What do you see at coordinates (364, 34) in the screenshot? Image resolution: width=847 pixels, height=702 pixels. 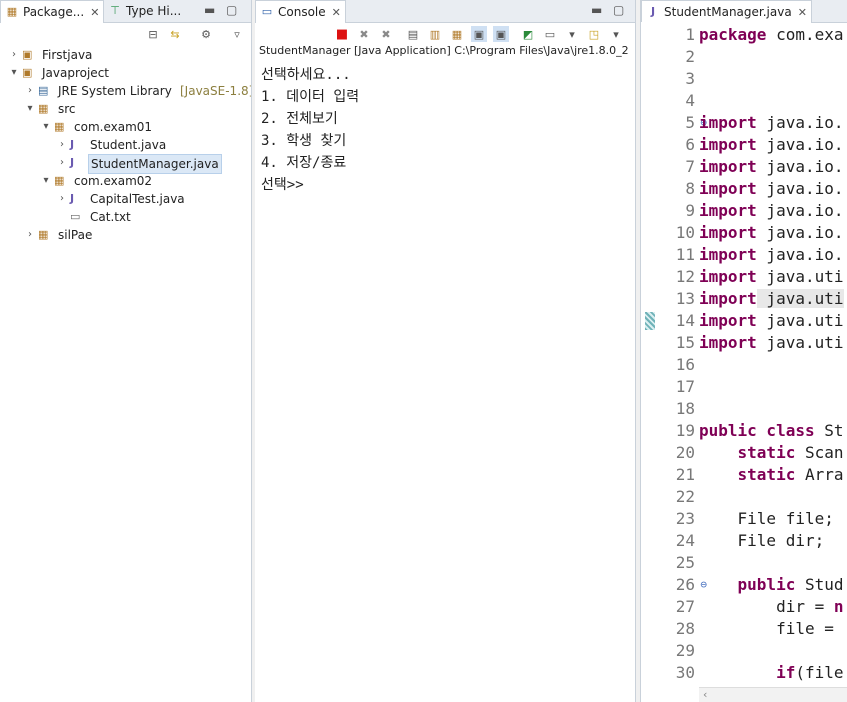 I see `remove-launch-icon: ✖` at bounding box center [364, 34].